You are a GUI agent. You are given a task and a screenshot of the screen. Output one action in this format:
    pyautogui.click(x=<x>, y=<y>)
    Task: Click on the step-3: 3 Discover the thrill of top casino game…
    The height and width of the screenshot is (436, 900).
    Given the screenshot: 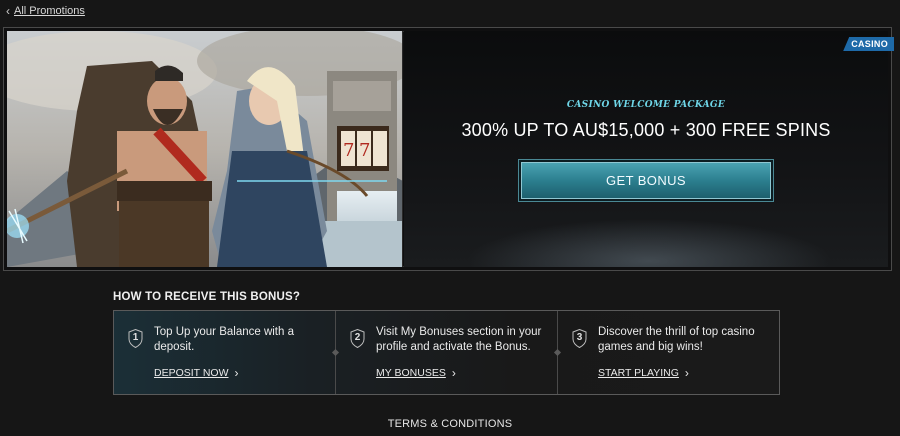 What is the action you would take?
    pyautogui.click(x=666, y=352)
    